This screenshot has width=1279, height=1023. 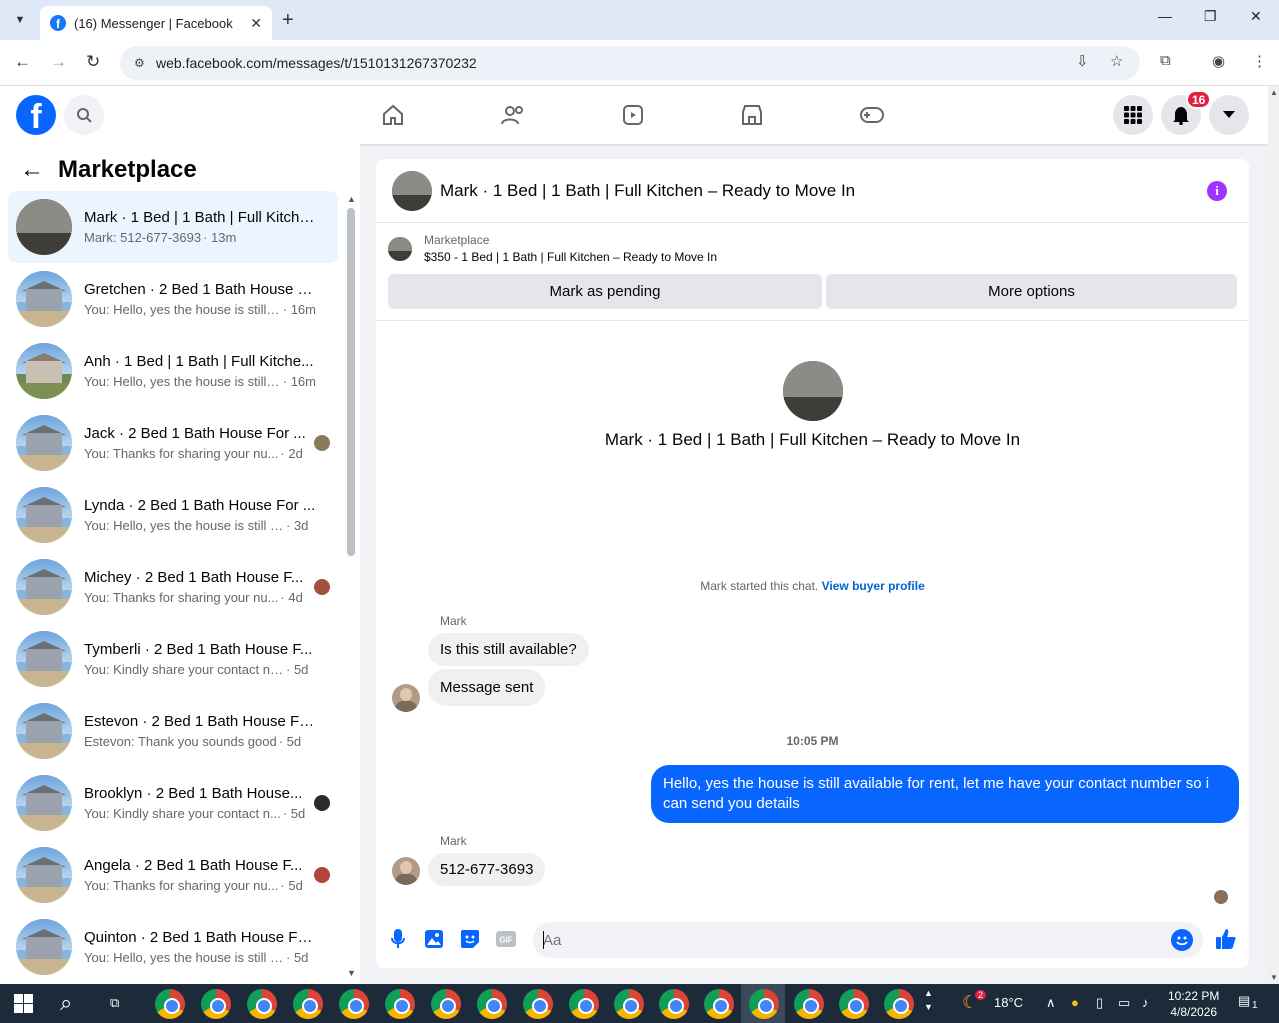 I want to click on marketplace-label: Marketplace, so click(x=457, y=240).